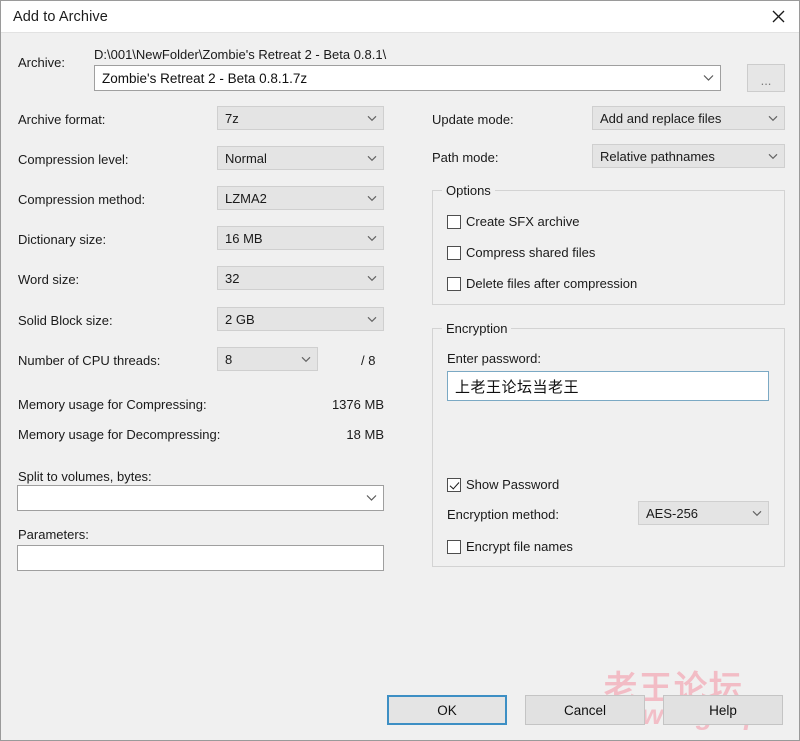  Describe the element at coordinates (62, 239) in the screenshot. I see `dictionary-size-label: Dictionary size:` at that location.